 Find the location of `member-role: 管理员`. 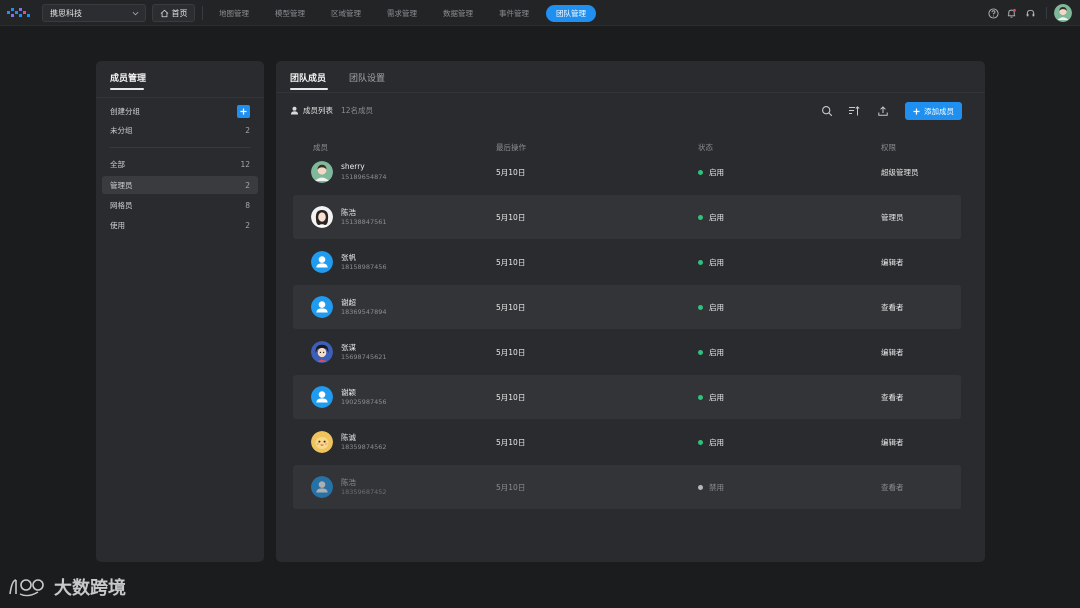

member-role: 管理员 is located at coordinates (892, 217).